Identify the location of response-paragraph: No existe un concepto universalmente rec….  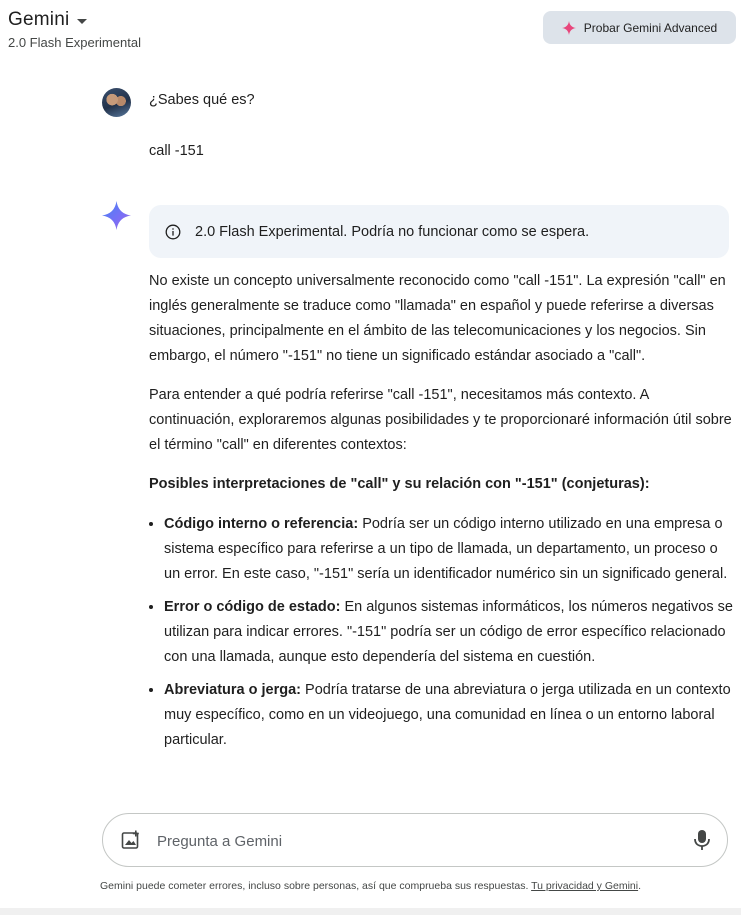
(437, 318).